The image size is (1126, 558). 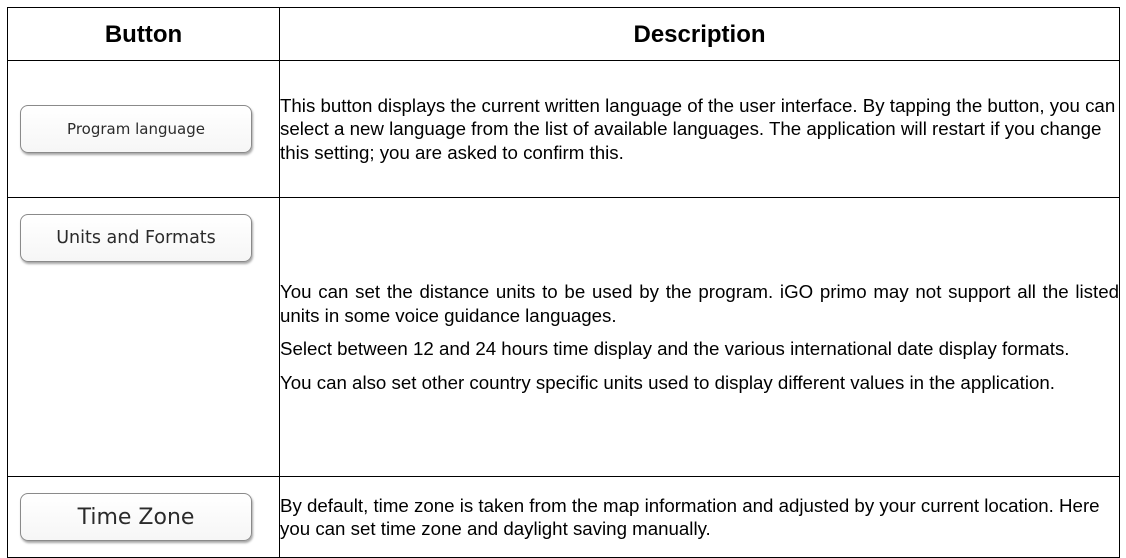 I want to click on time-zone-button: Time Zone, so click(x=136, y=517).